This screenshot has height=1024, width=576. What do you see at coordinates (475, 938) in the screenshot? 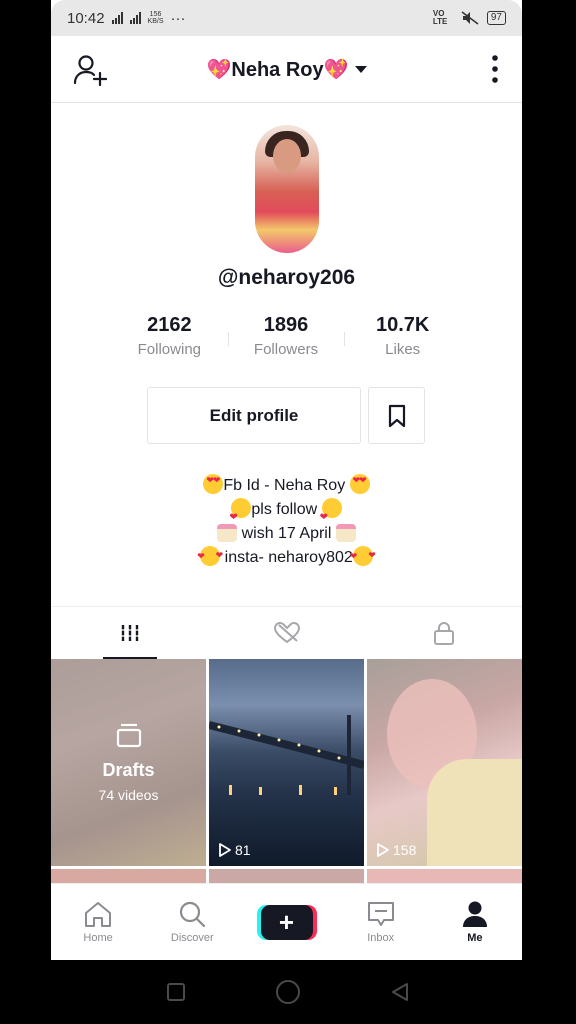
I see `nav-label: Me` at bounding box center [475, 938].